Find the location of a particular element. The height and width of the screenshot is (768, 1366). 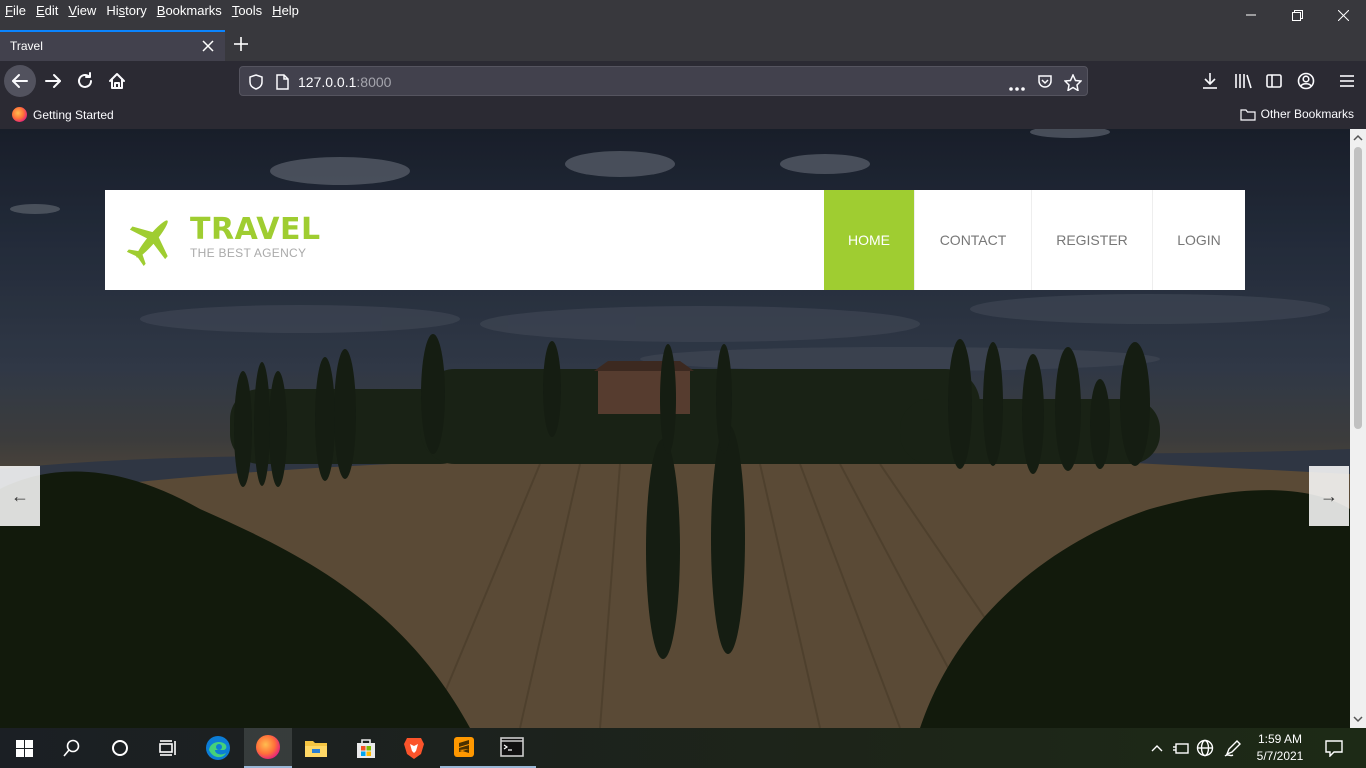

nav-contact: CONTACT is located at coordinates (972, 240).